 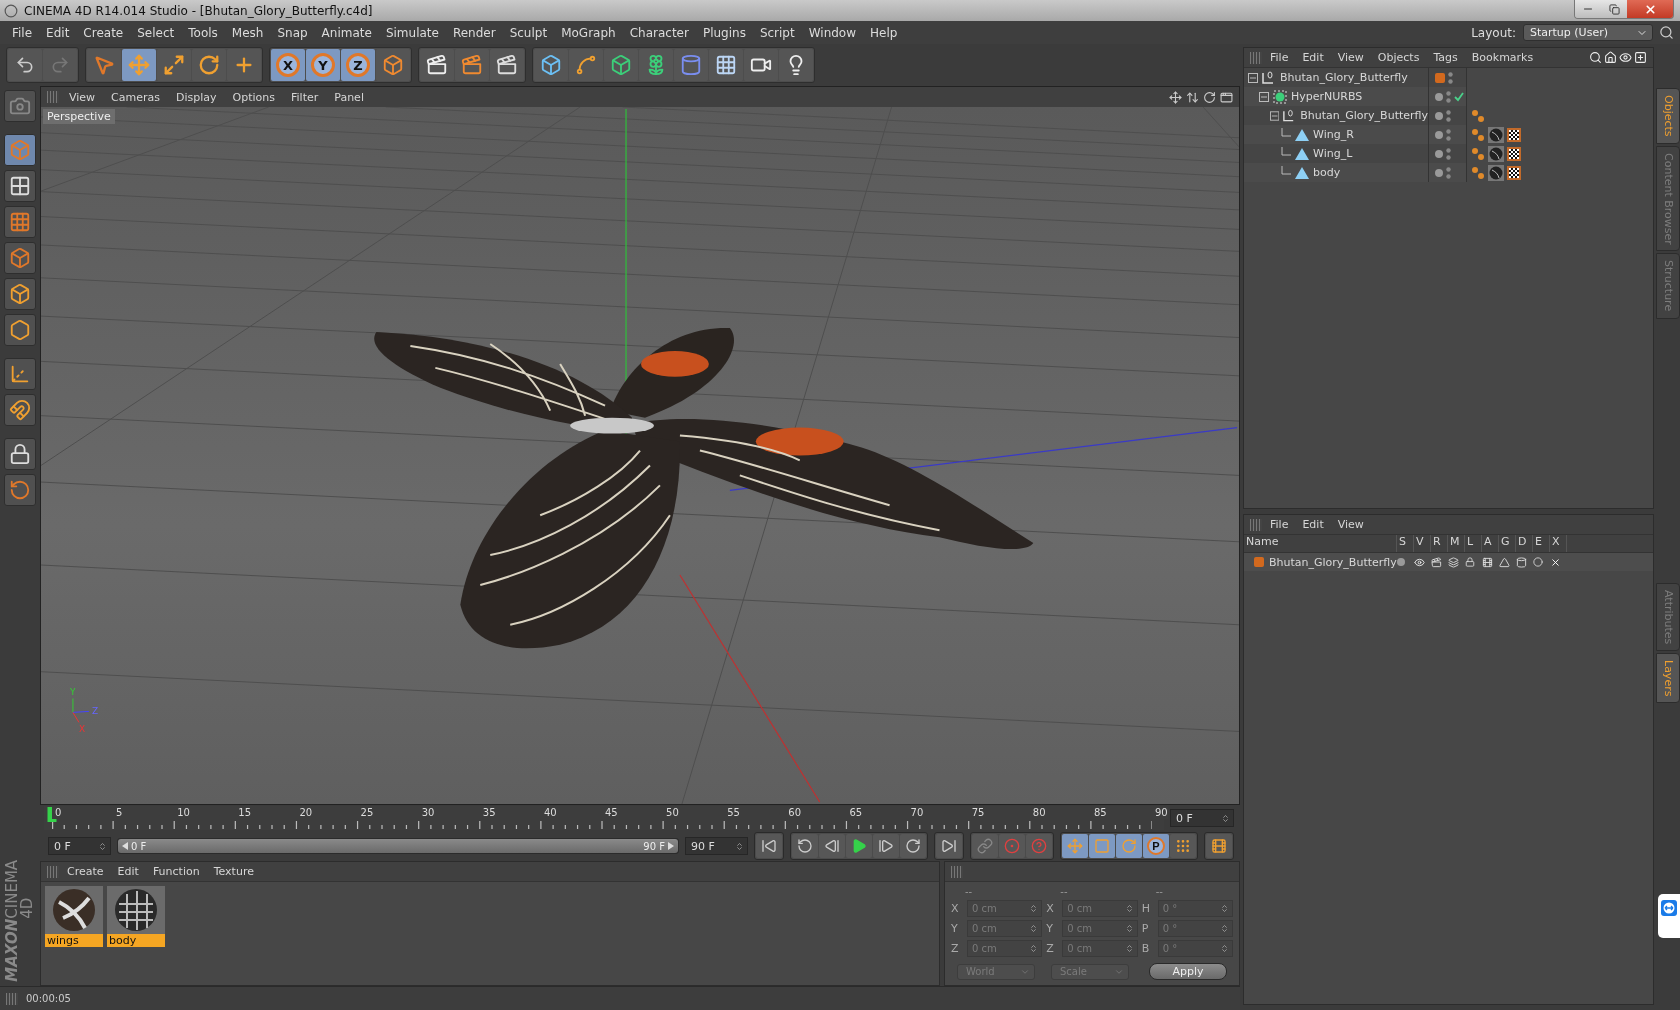 I want to click on select-tool-button, so click(x=104, y=65).